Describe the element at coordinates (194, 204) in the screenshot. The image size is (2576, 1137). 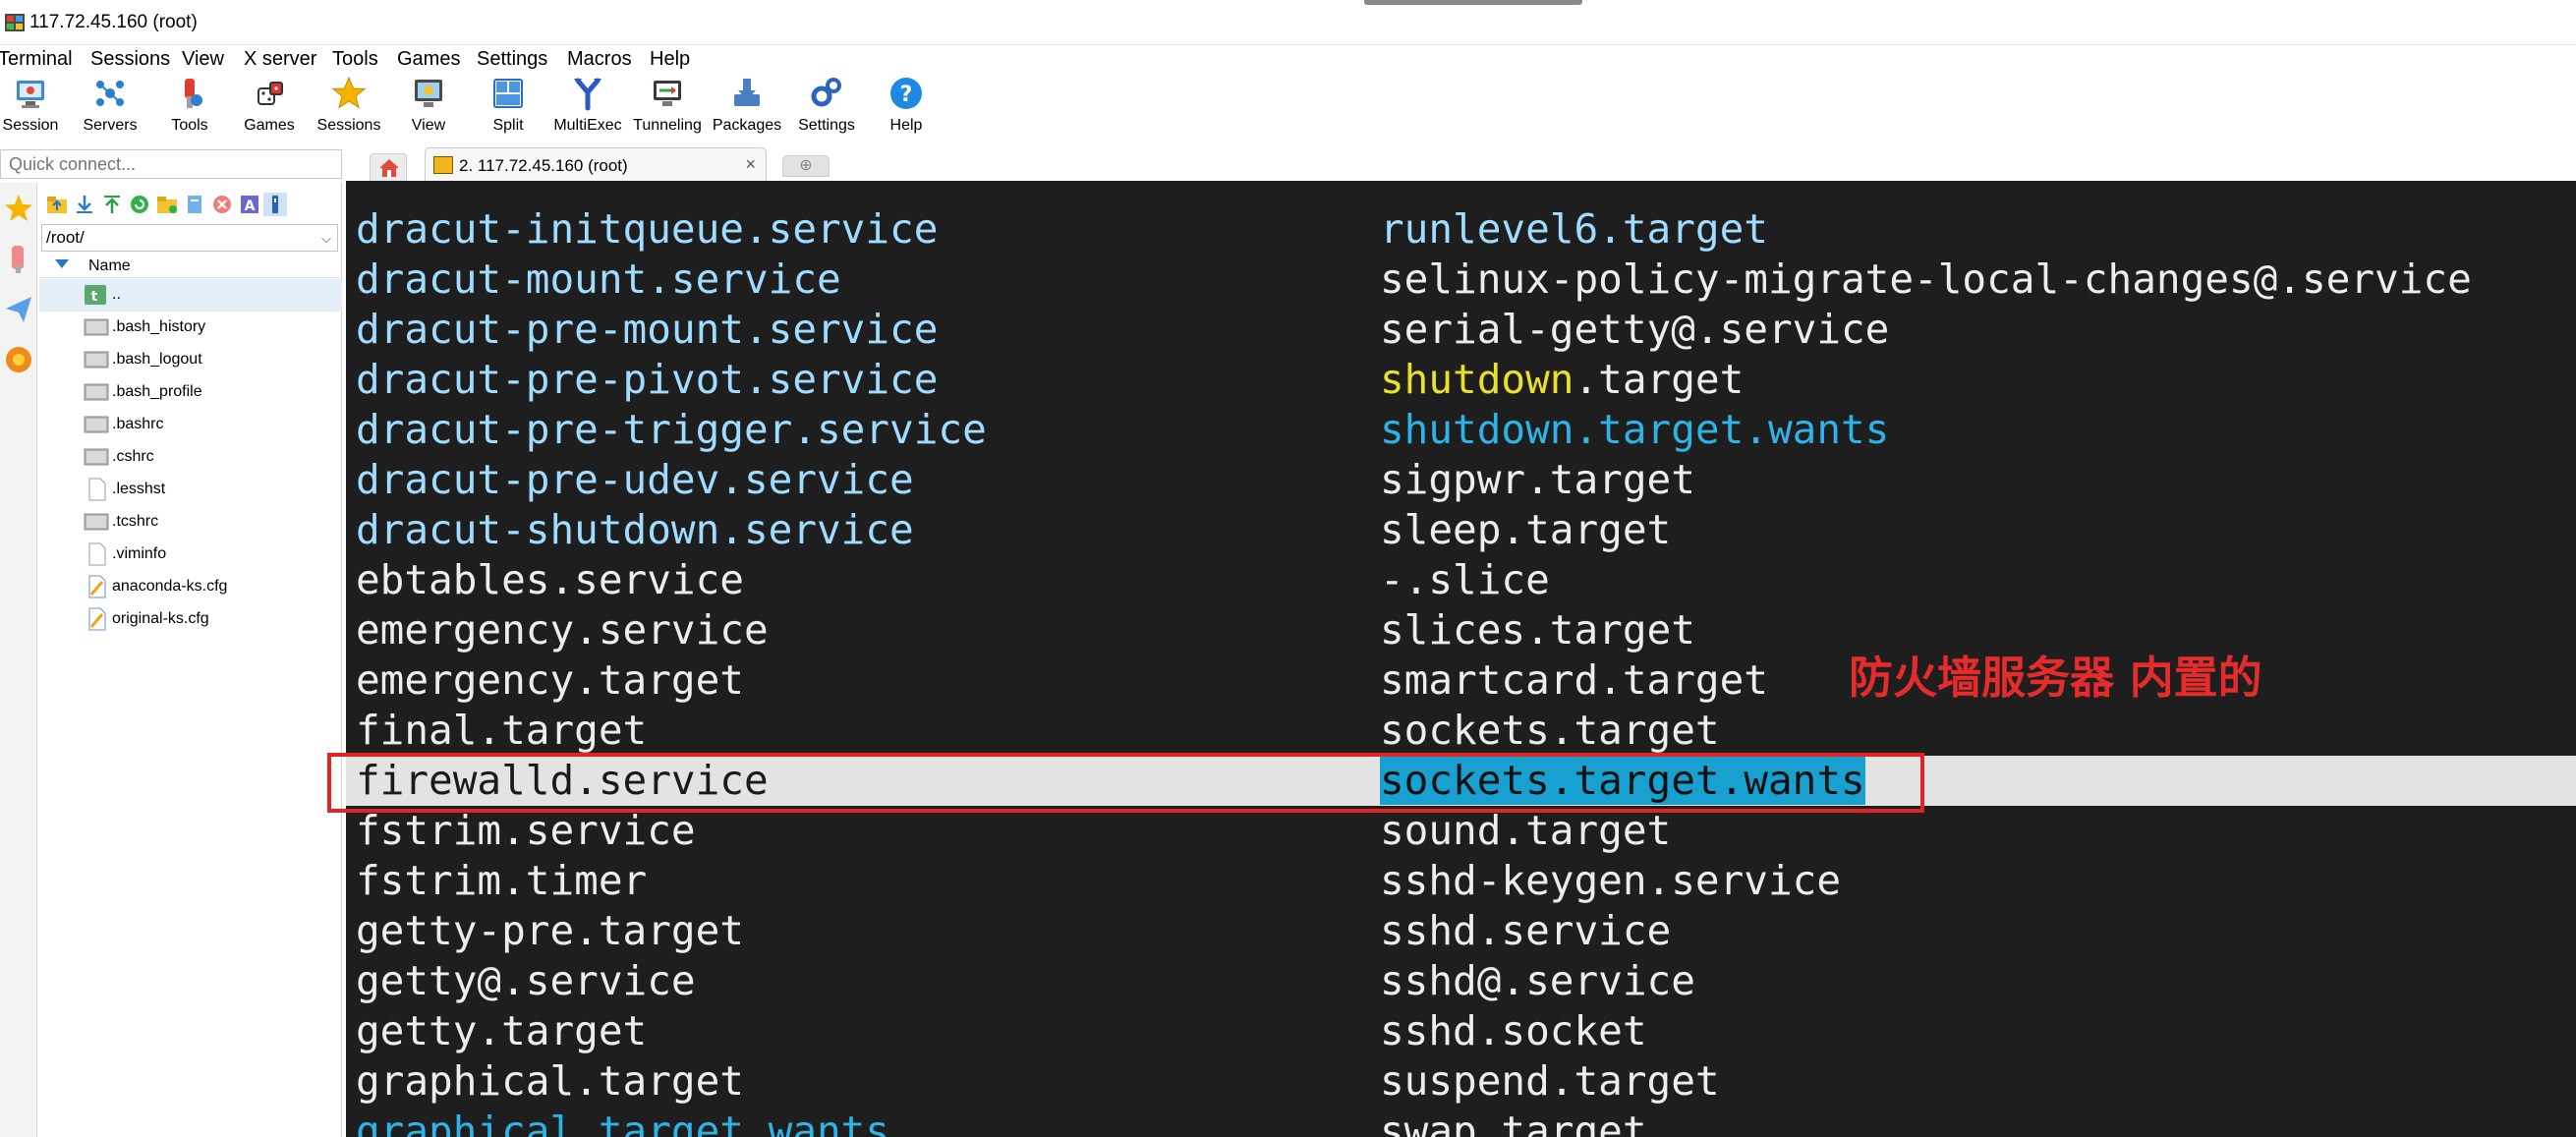
I see `new-file-icon` at that location.